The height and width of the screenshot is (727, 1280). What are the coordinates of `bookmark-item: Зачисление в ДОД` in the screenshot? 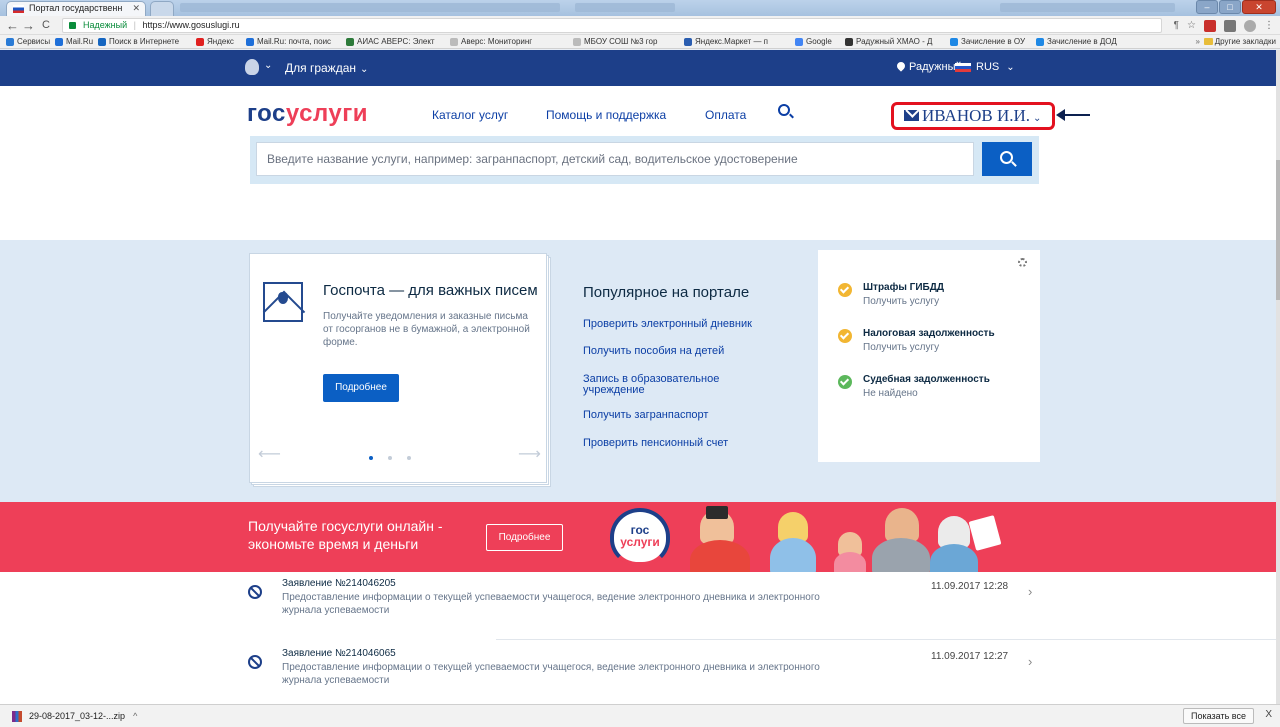 It's located at (1076, 41).